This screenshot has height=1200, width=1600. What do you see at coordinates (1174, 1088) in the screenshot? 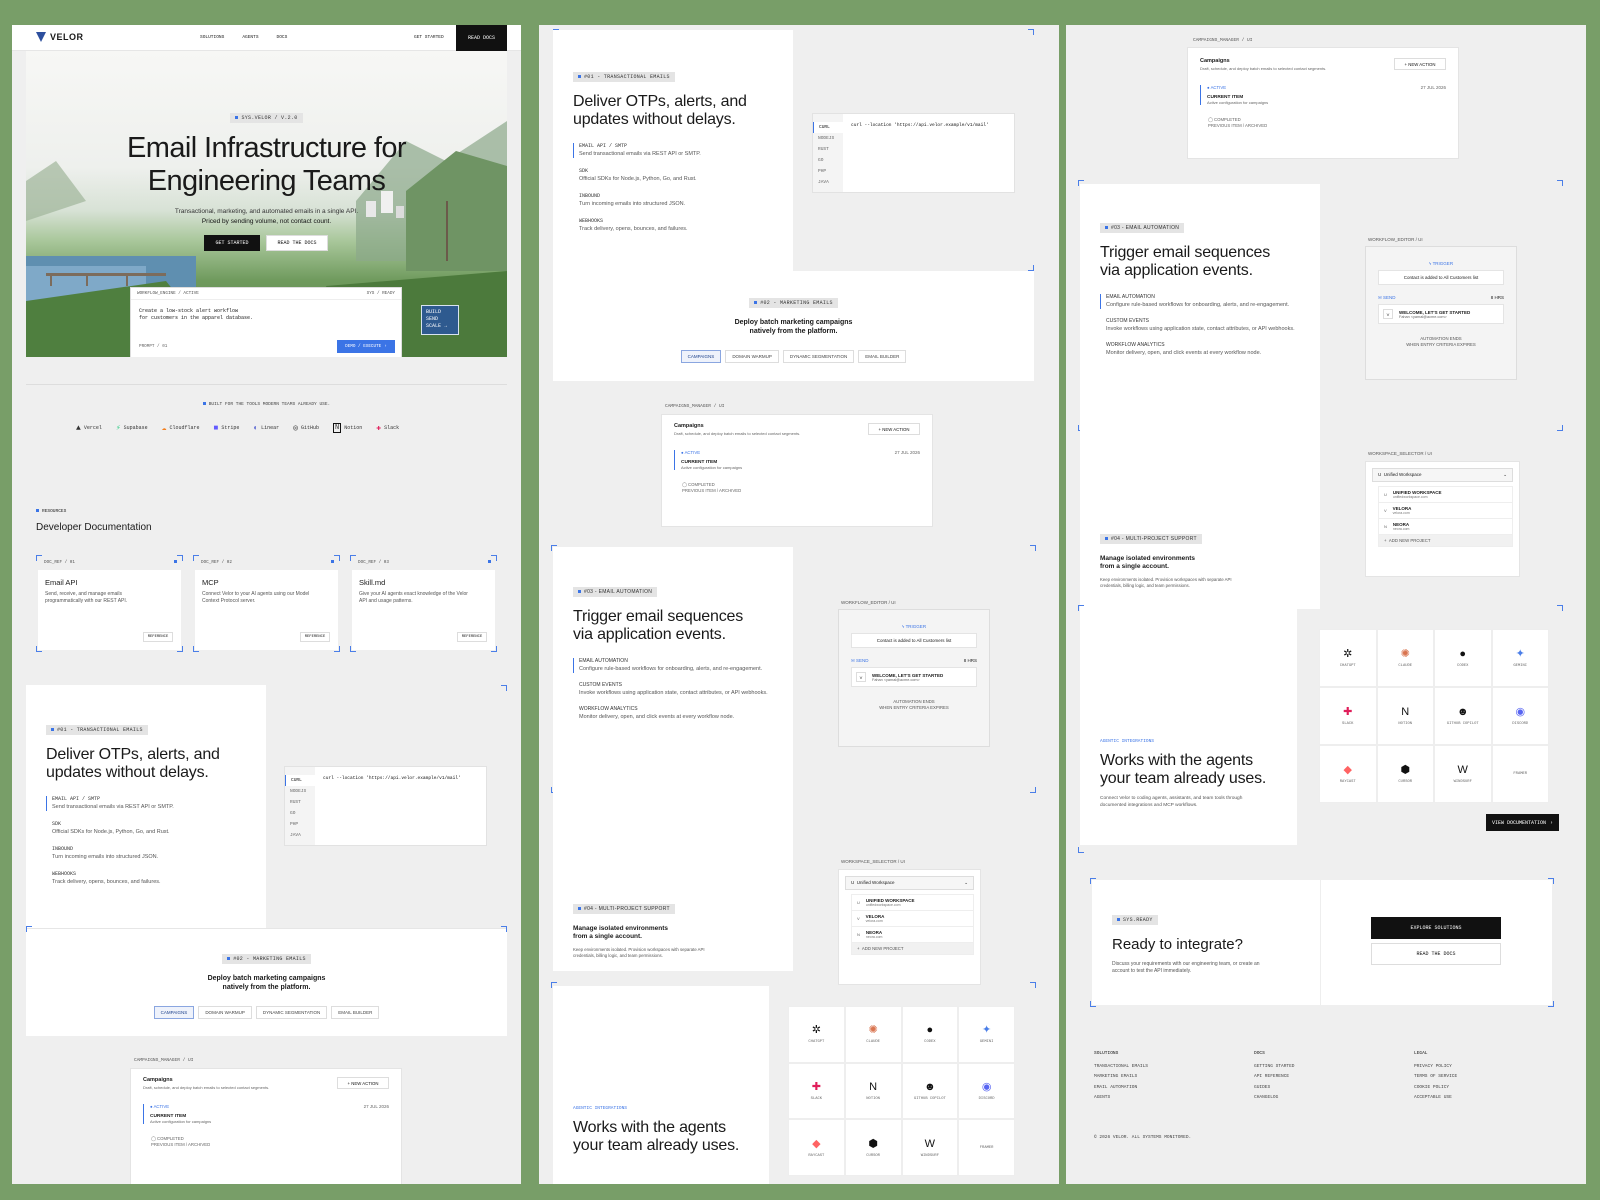
I see `footer-link: EMAIL AUTOMATION` at bounding box center [1174, 1088].